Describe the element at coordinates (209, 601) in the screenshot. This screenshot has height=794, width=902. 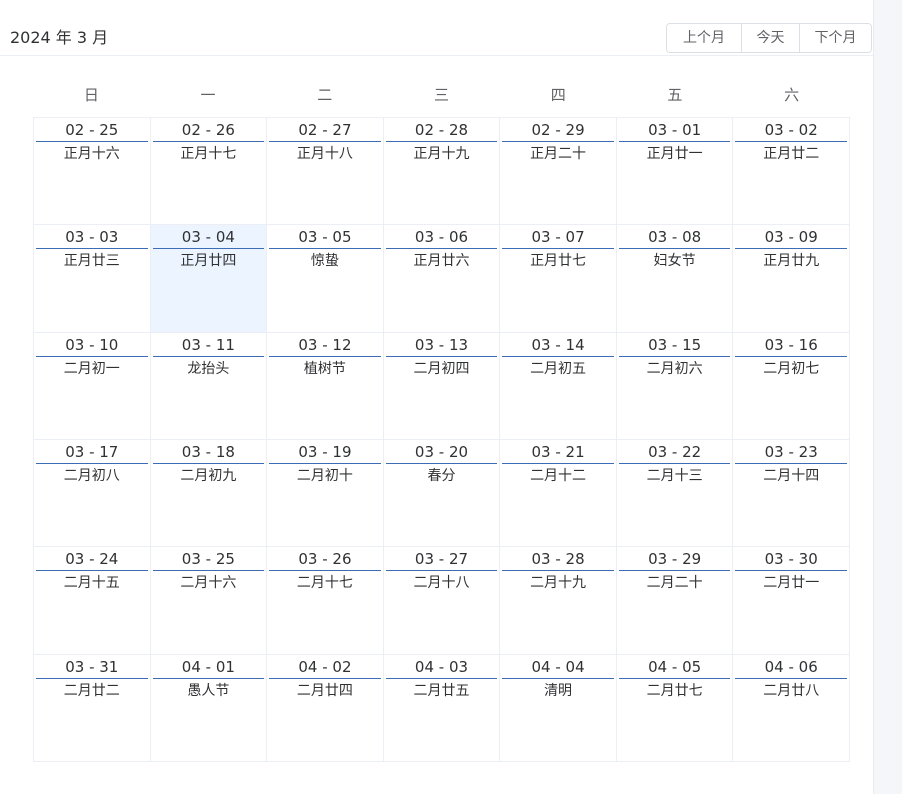
I see `day-cell: 03 - 25 二月十六` at that location.